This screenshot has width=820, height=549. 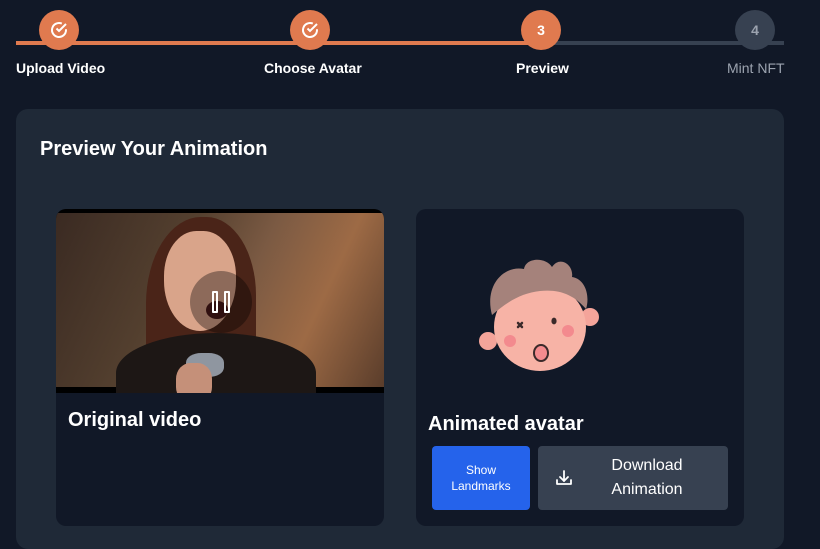 I want to click on download-icon, so click(x=564, y=477).